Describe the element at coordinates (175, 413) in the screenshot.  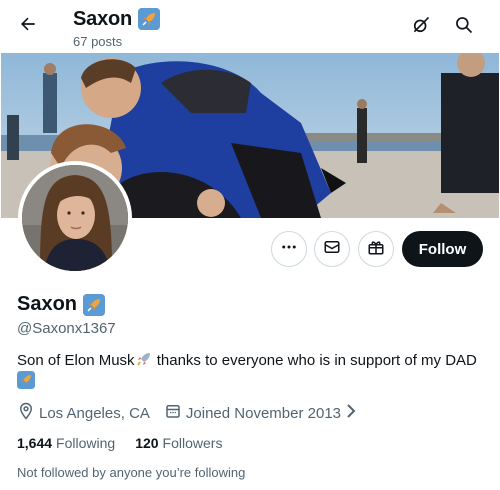
I see `calendar-icon` at that location.